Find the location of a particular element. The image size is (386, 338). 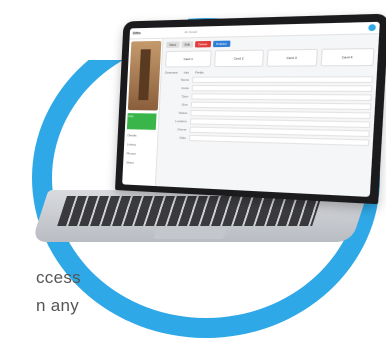

form-field: Size is located at coordinates (267, 106).